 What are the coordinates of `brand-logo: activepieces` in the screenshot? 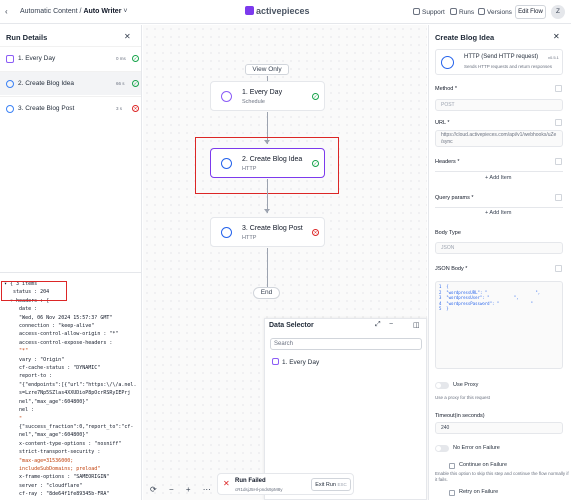 It's located at (277, 11).